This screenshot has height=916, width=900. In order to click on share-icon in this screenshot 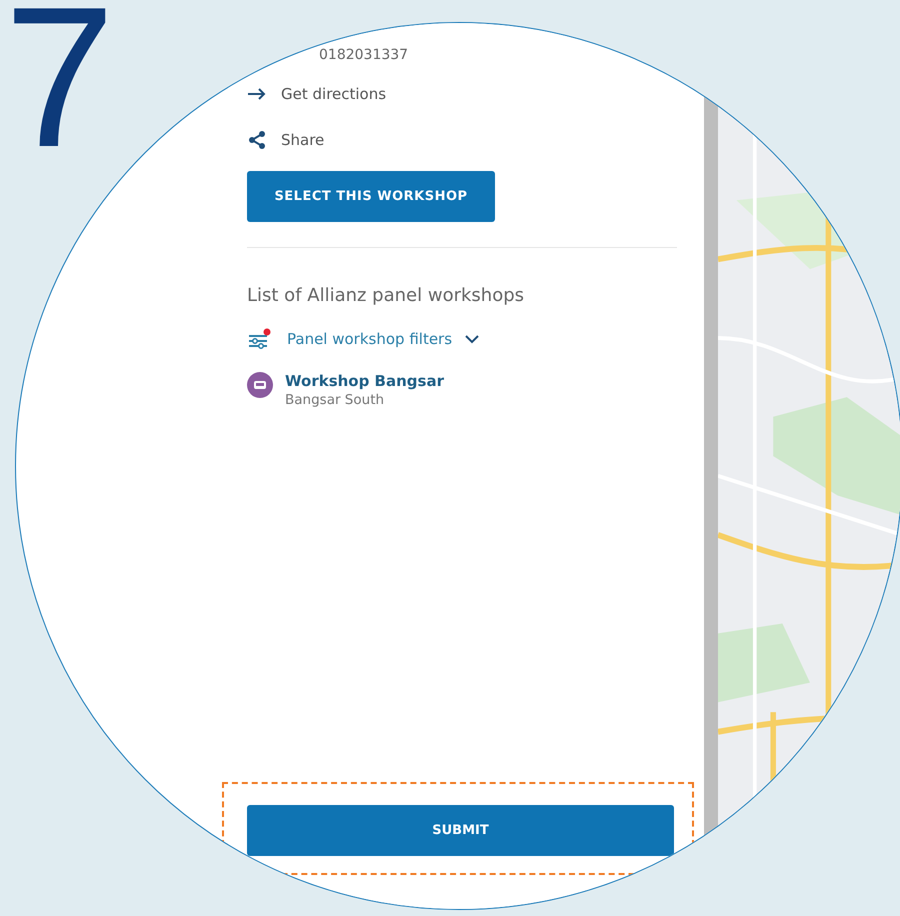, I will do `click(257, 140)`.